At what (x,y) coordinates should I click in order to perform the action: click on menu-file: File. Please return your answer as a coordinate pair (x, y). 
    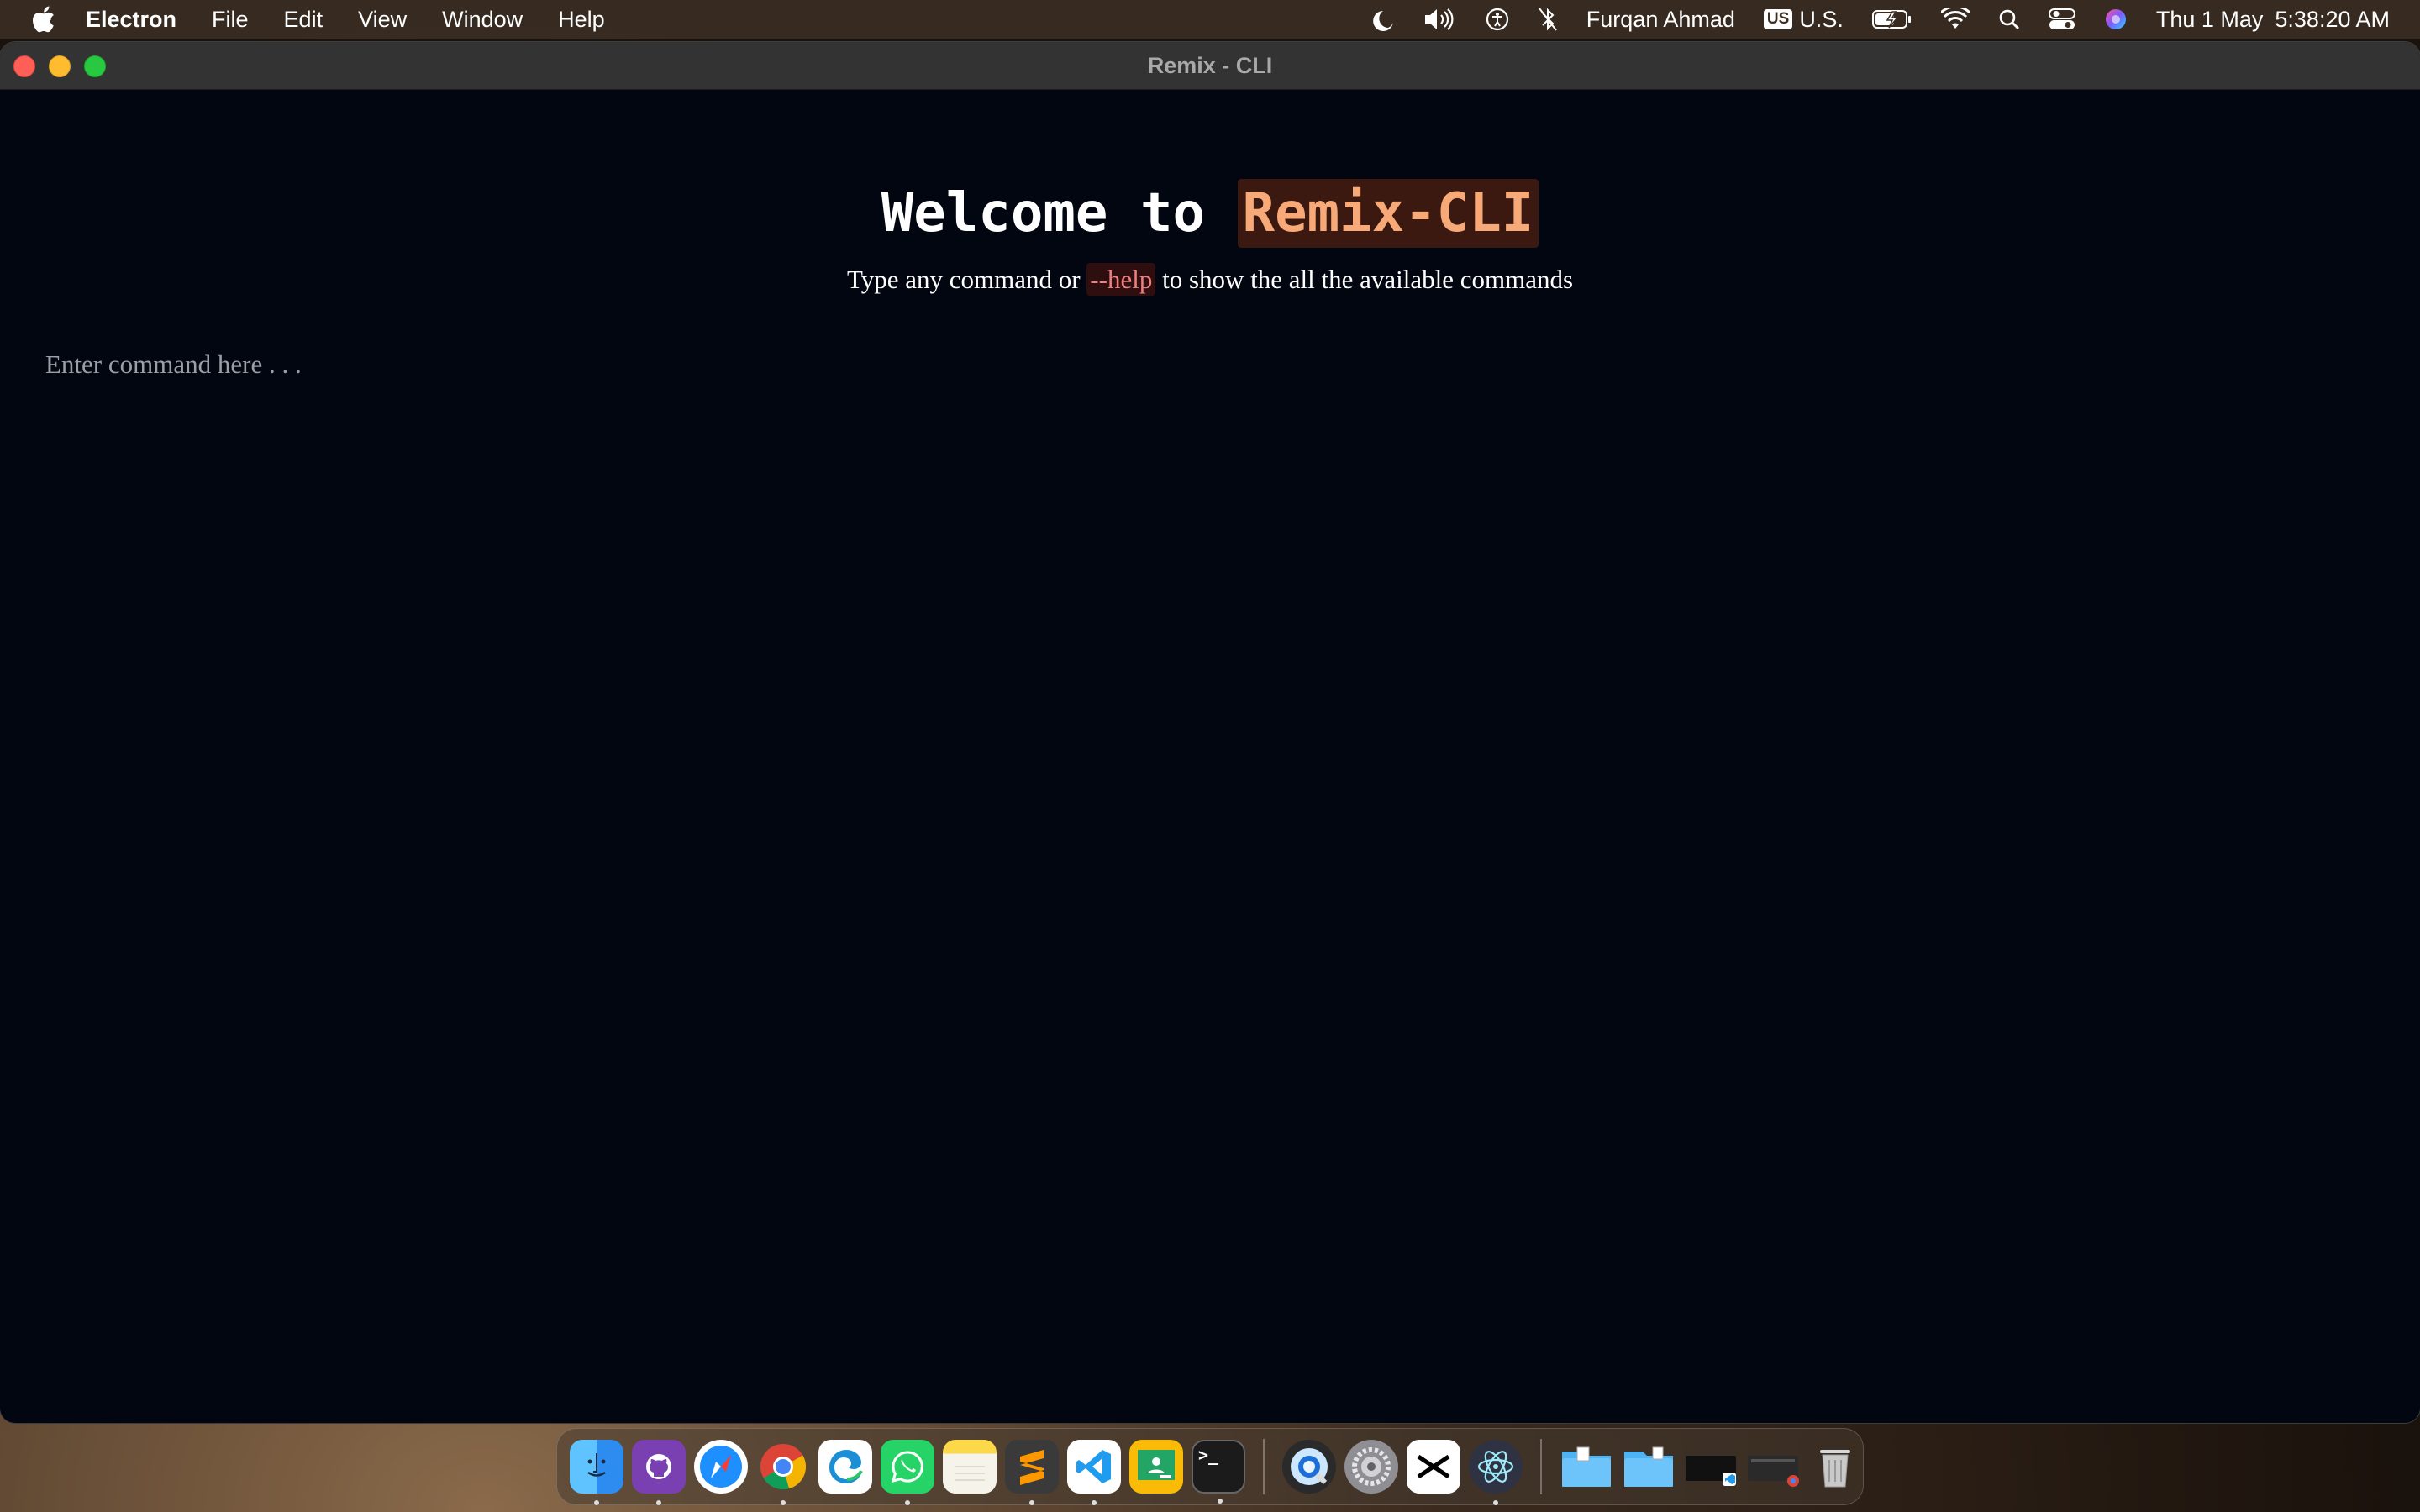
    Looking at the image, I should click on (231, 20).